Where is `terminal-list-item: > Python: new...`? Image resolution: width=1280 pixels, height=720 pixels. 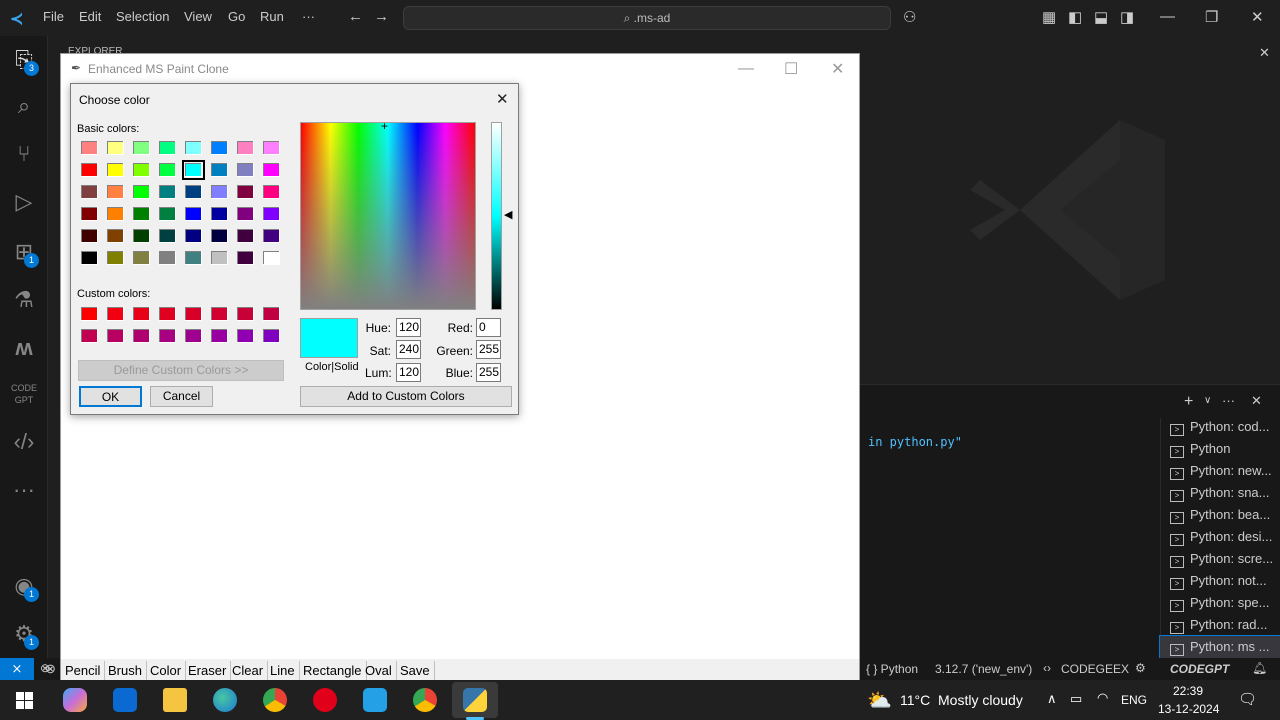
terminal-list-item: > Python: new... is located at coordinates (1220, 471).